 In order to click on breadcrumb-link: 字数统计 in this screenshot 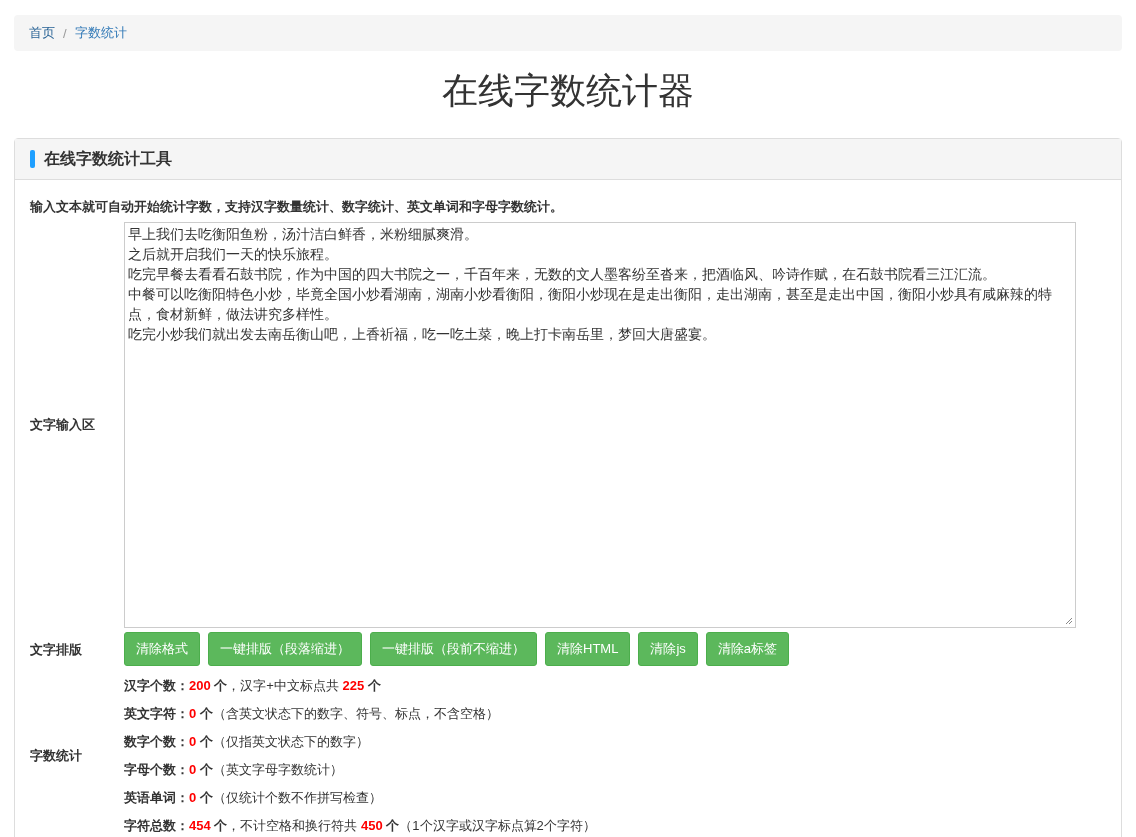, I will do `click(100, 33)`.